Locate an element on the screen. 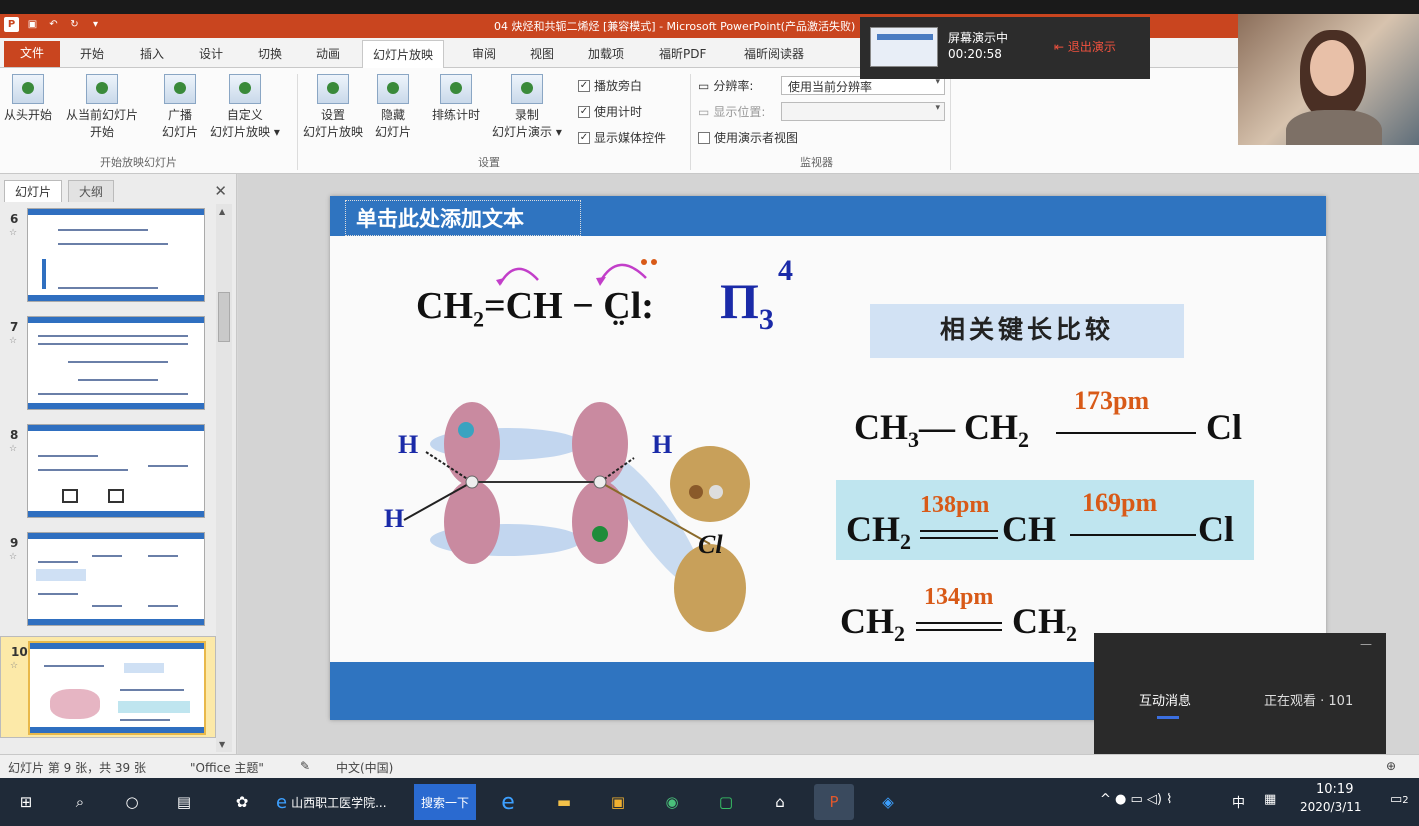 This screenshot has height=826, width=1419. redo-icon: ↻ is located at coordinates (74, 24).